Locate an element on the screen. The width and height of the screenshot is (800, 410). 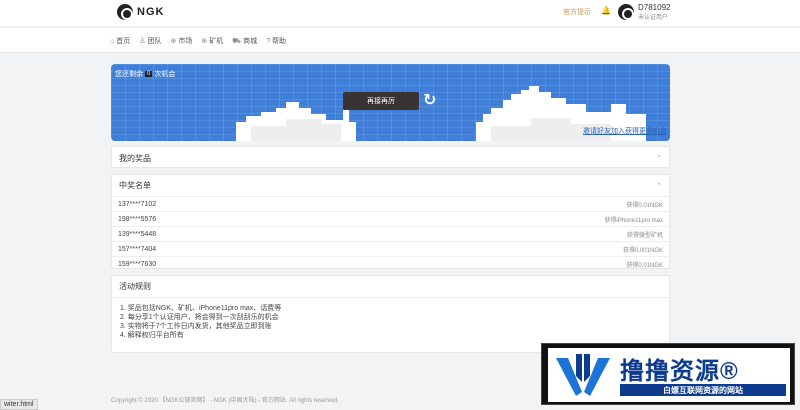
nav-label: 矿机 is located at coordinates (216, 41).